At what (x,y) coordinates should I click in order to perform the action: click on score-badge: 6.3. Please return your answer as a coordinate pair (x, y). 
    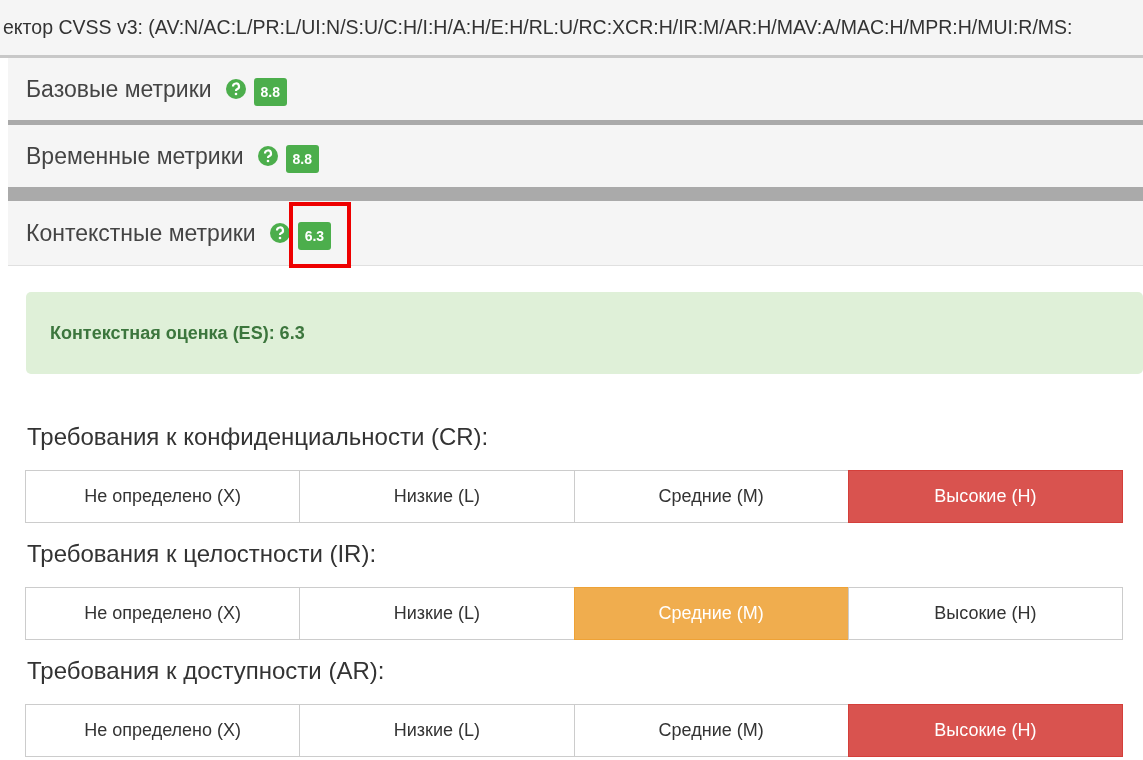
    Looking at the image, I should click on (314, 236).